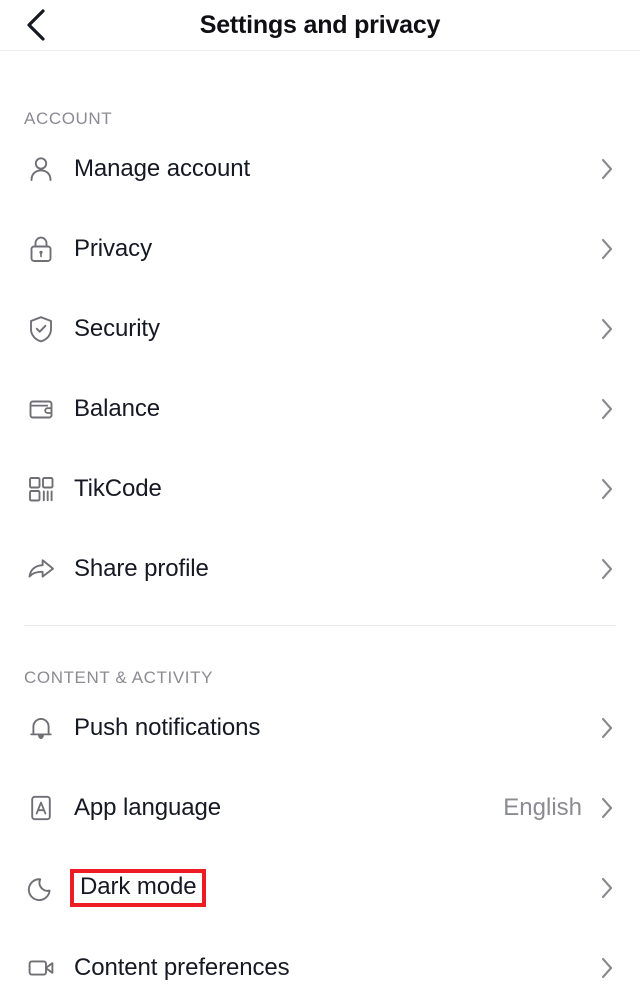  I want to click on video-camera-icon, so click(41, 968).